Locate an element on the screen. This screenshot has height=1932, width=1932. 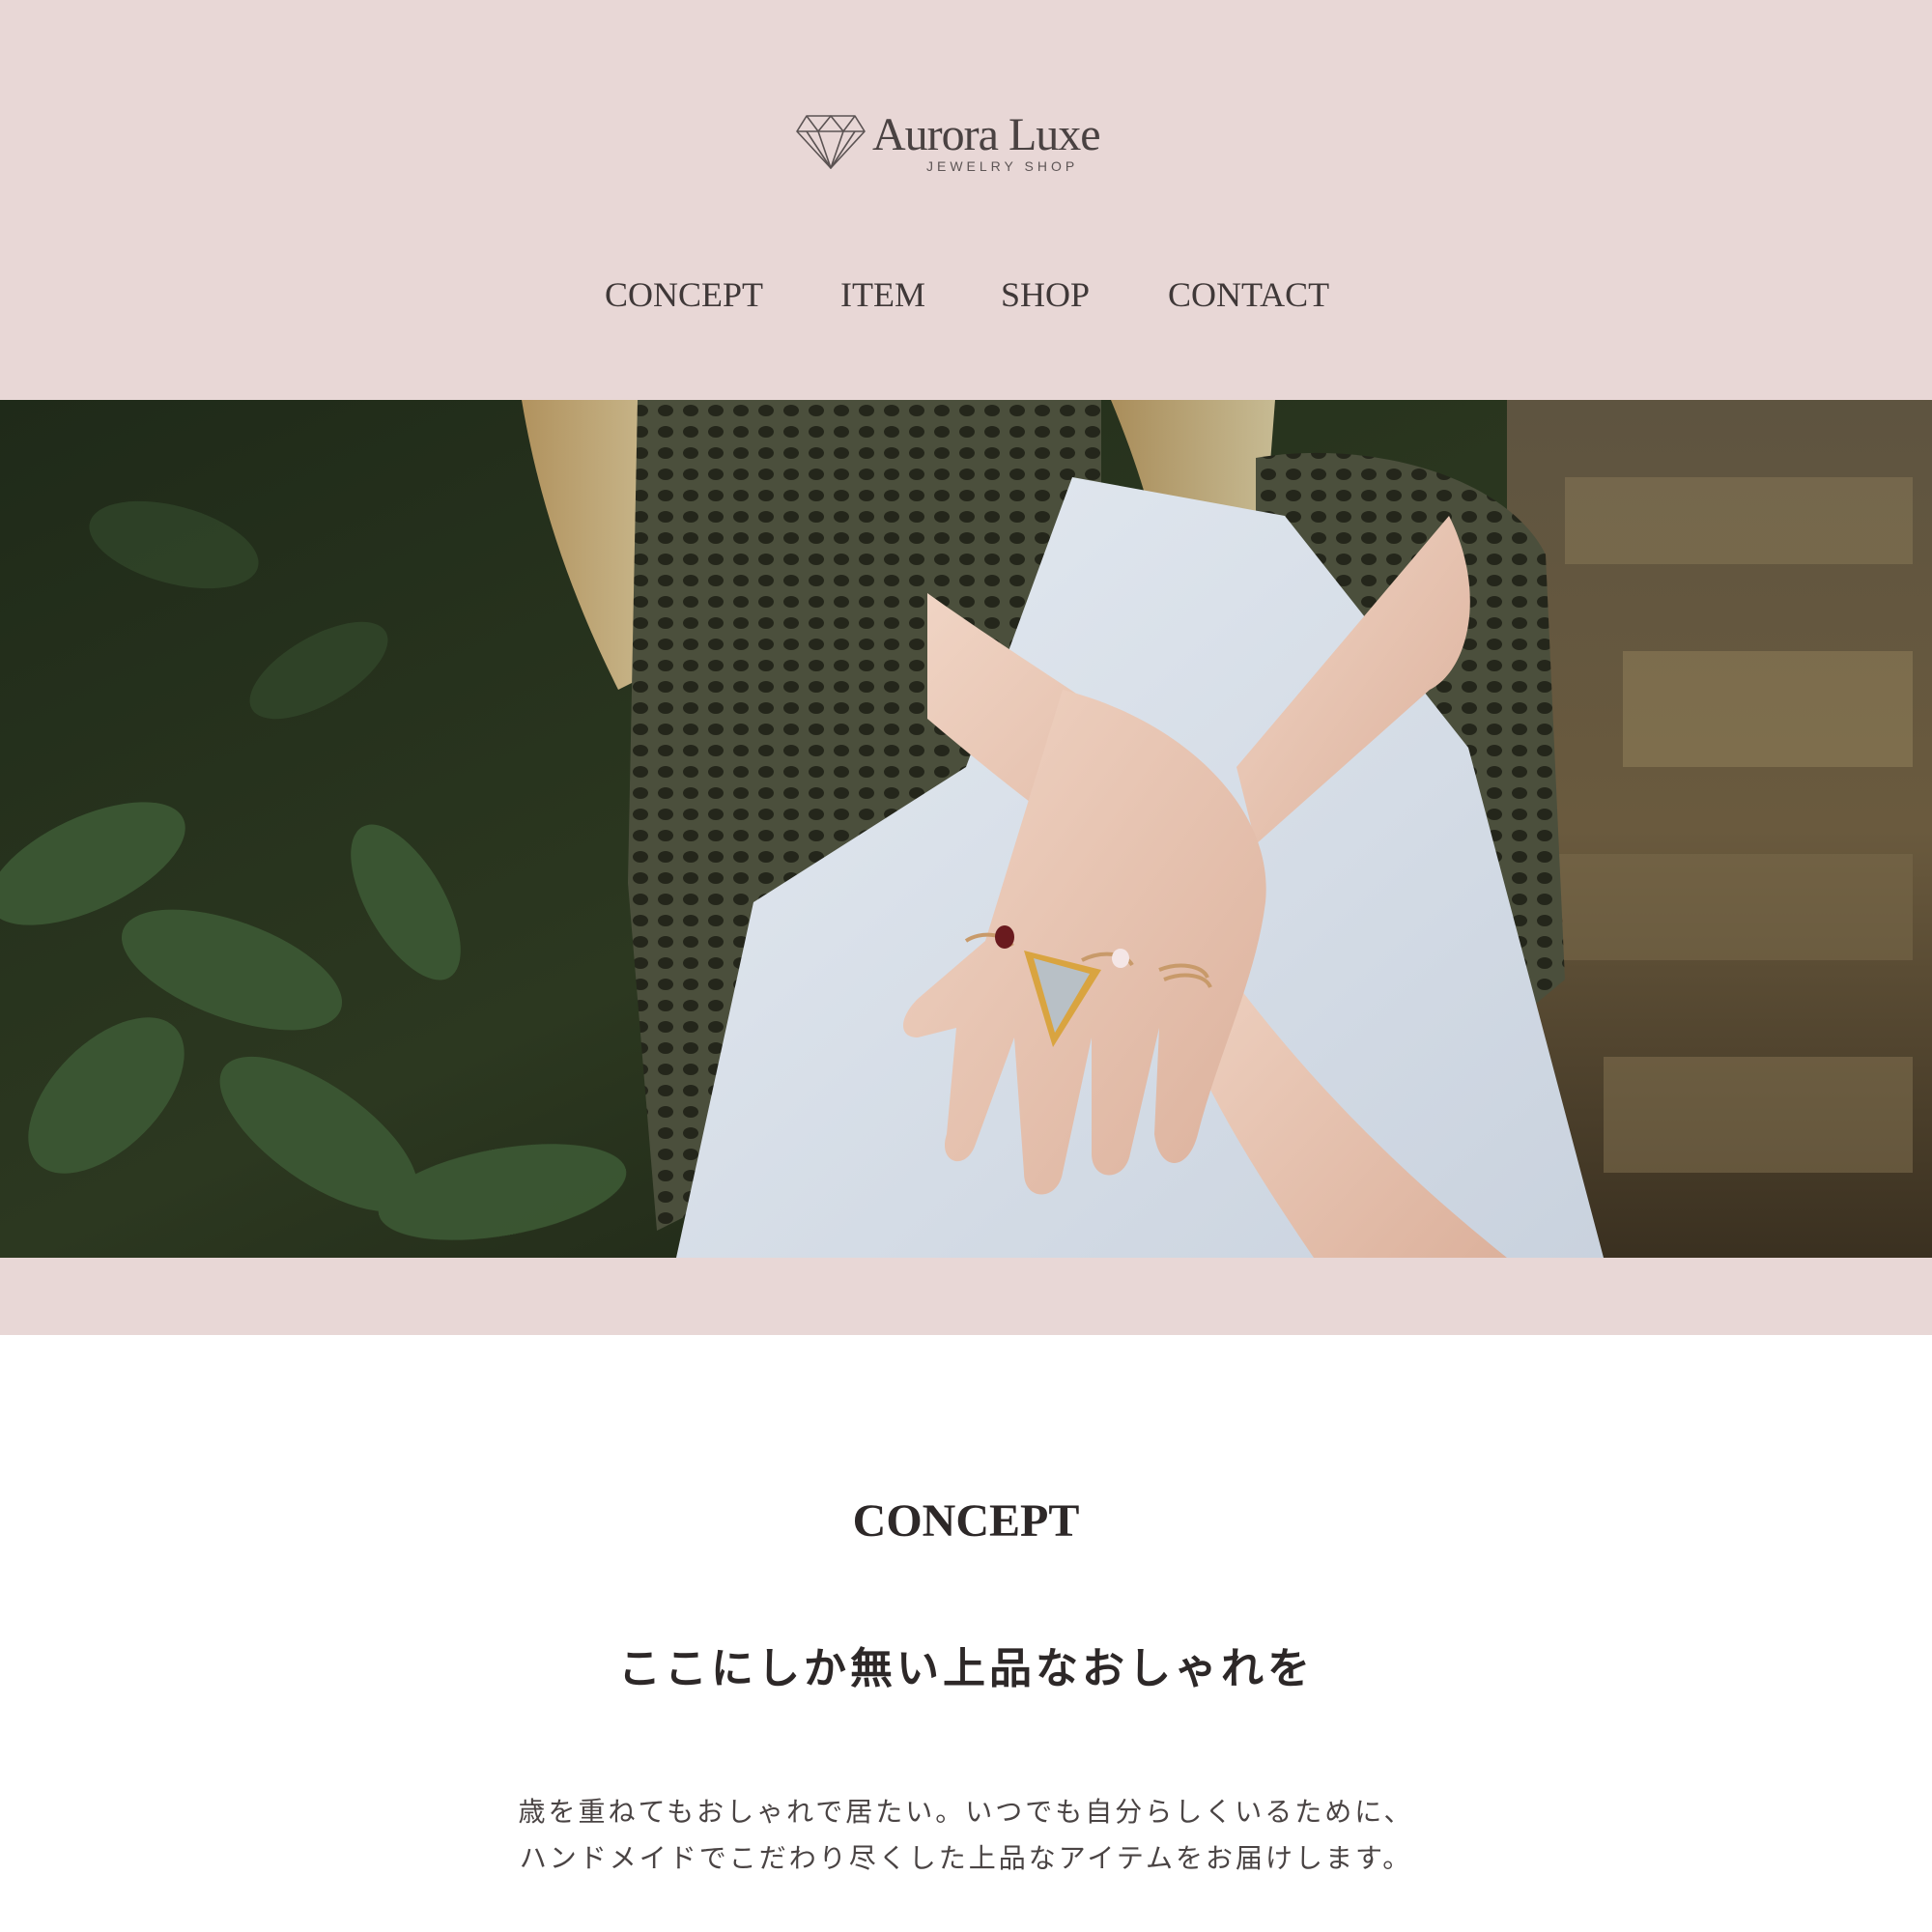
diamond-icon is located at coordinates (831, 142).